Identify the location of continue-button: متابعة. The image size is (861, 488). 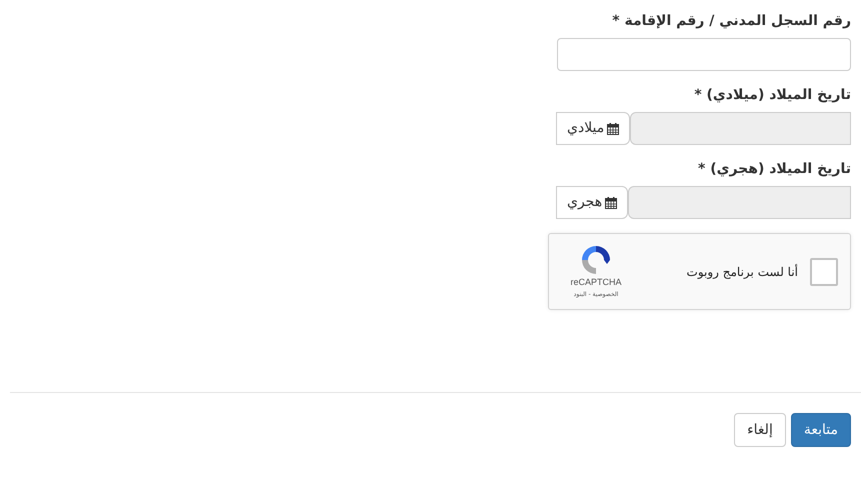
(820, 430).